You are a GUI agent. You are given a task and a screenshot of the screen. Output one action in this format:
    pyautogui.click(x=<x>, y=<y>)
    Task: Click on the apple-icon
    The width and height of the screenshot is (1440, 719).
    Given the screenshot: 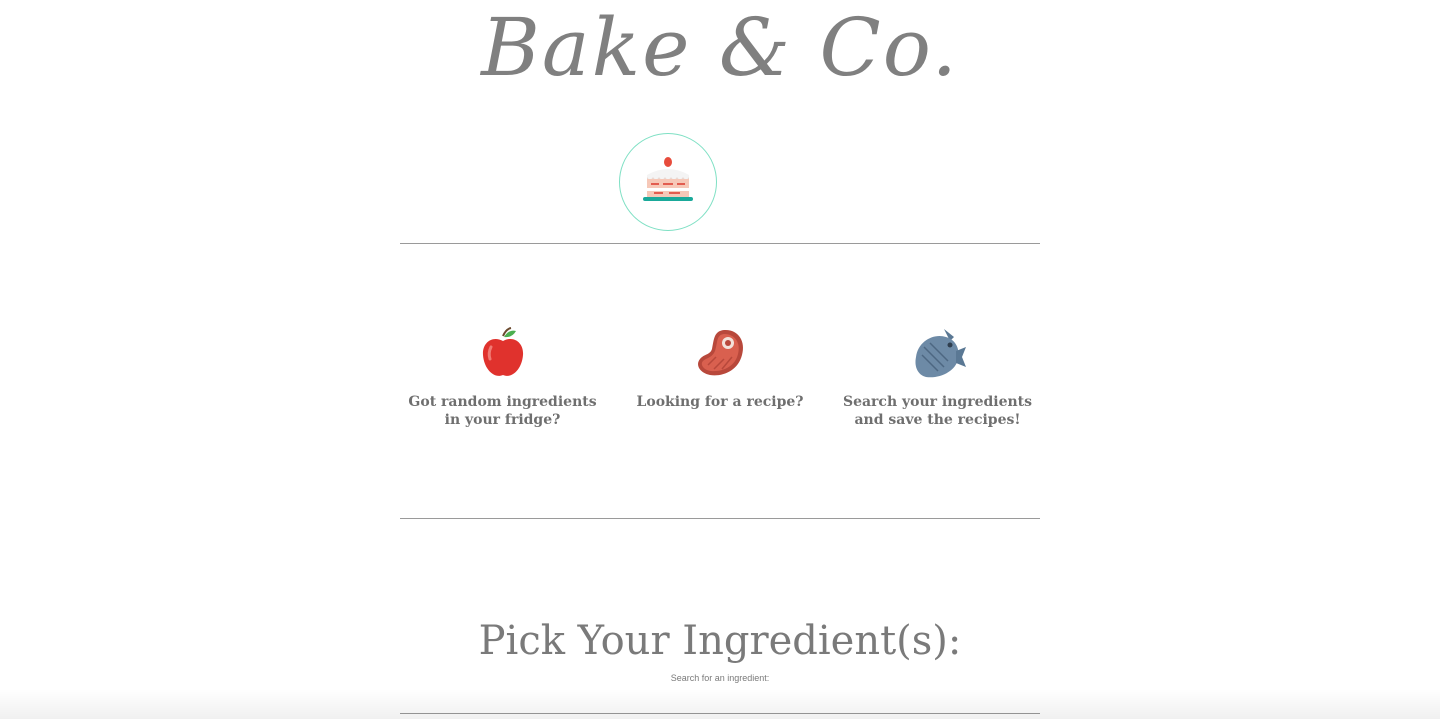 What is the action you would take?
    pyautogui.click(x=502, y=351)
    